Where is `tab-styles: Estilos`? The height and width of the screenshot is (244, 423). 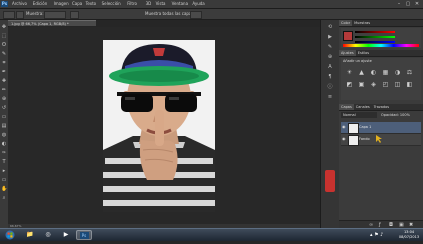
tab-styles: Estilos is located at coordinates (363, 53).